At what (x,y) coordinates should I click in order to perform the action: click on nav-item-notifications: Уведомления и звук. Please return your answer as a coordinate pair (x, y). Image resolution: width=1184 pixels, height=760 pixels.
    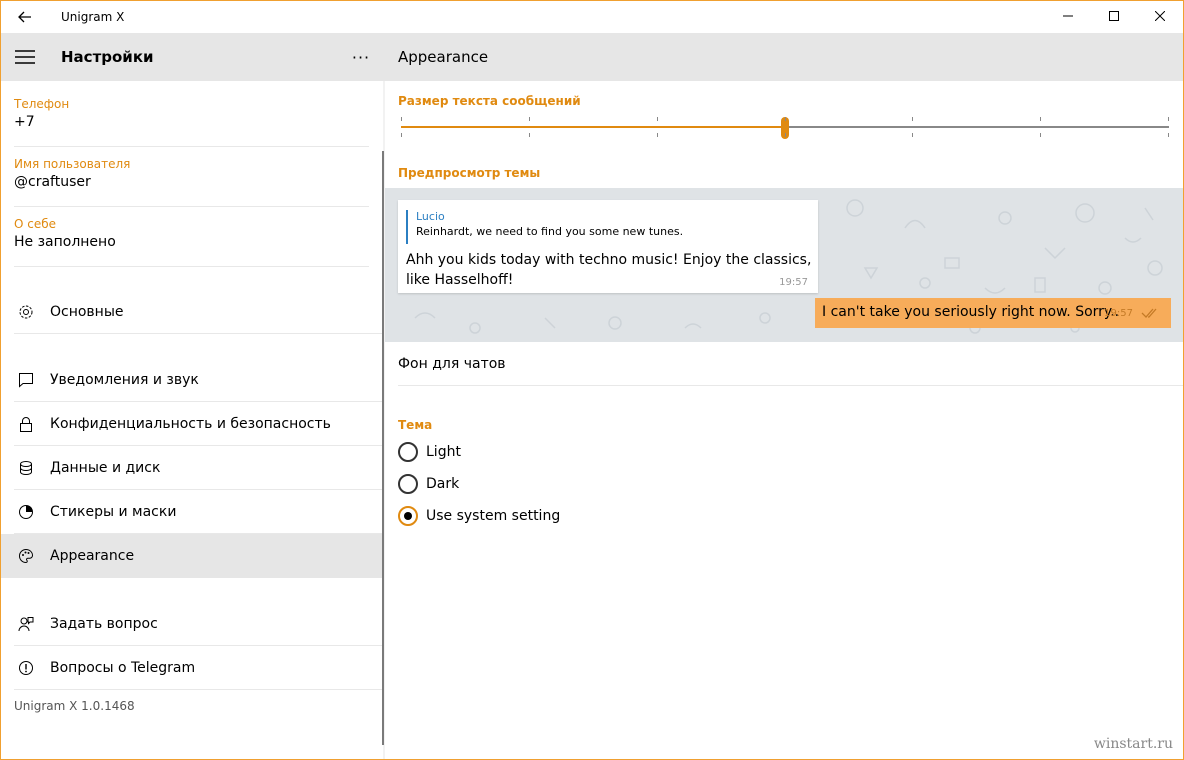
    Looking at the image, I should click on (192, 380).